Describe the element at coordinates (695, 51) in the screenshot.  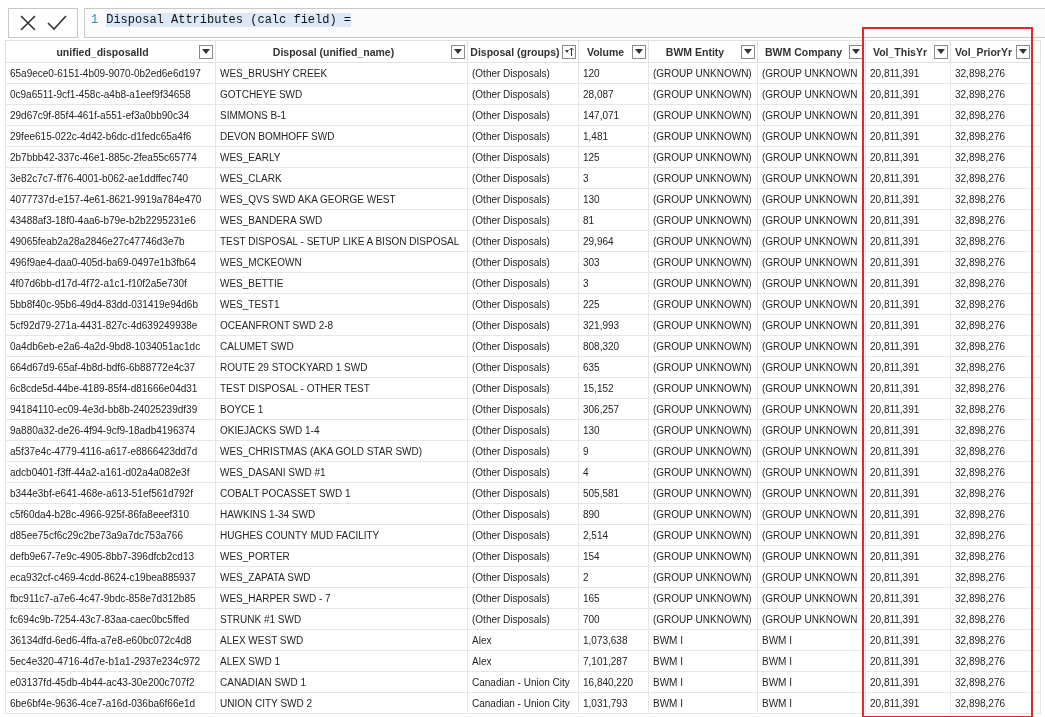
I see `column-header: BWM Entity` at that location.